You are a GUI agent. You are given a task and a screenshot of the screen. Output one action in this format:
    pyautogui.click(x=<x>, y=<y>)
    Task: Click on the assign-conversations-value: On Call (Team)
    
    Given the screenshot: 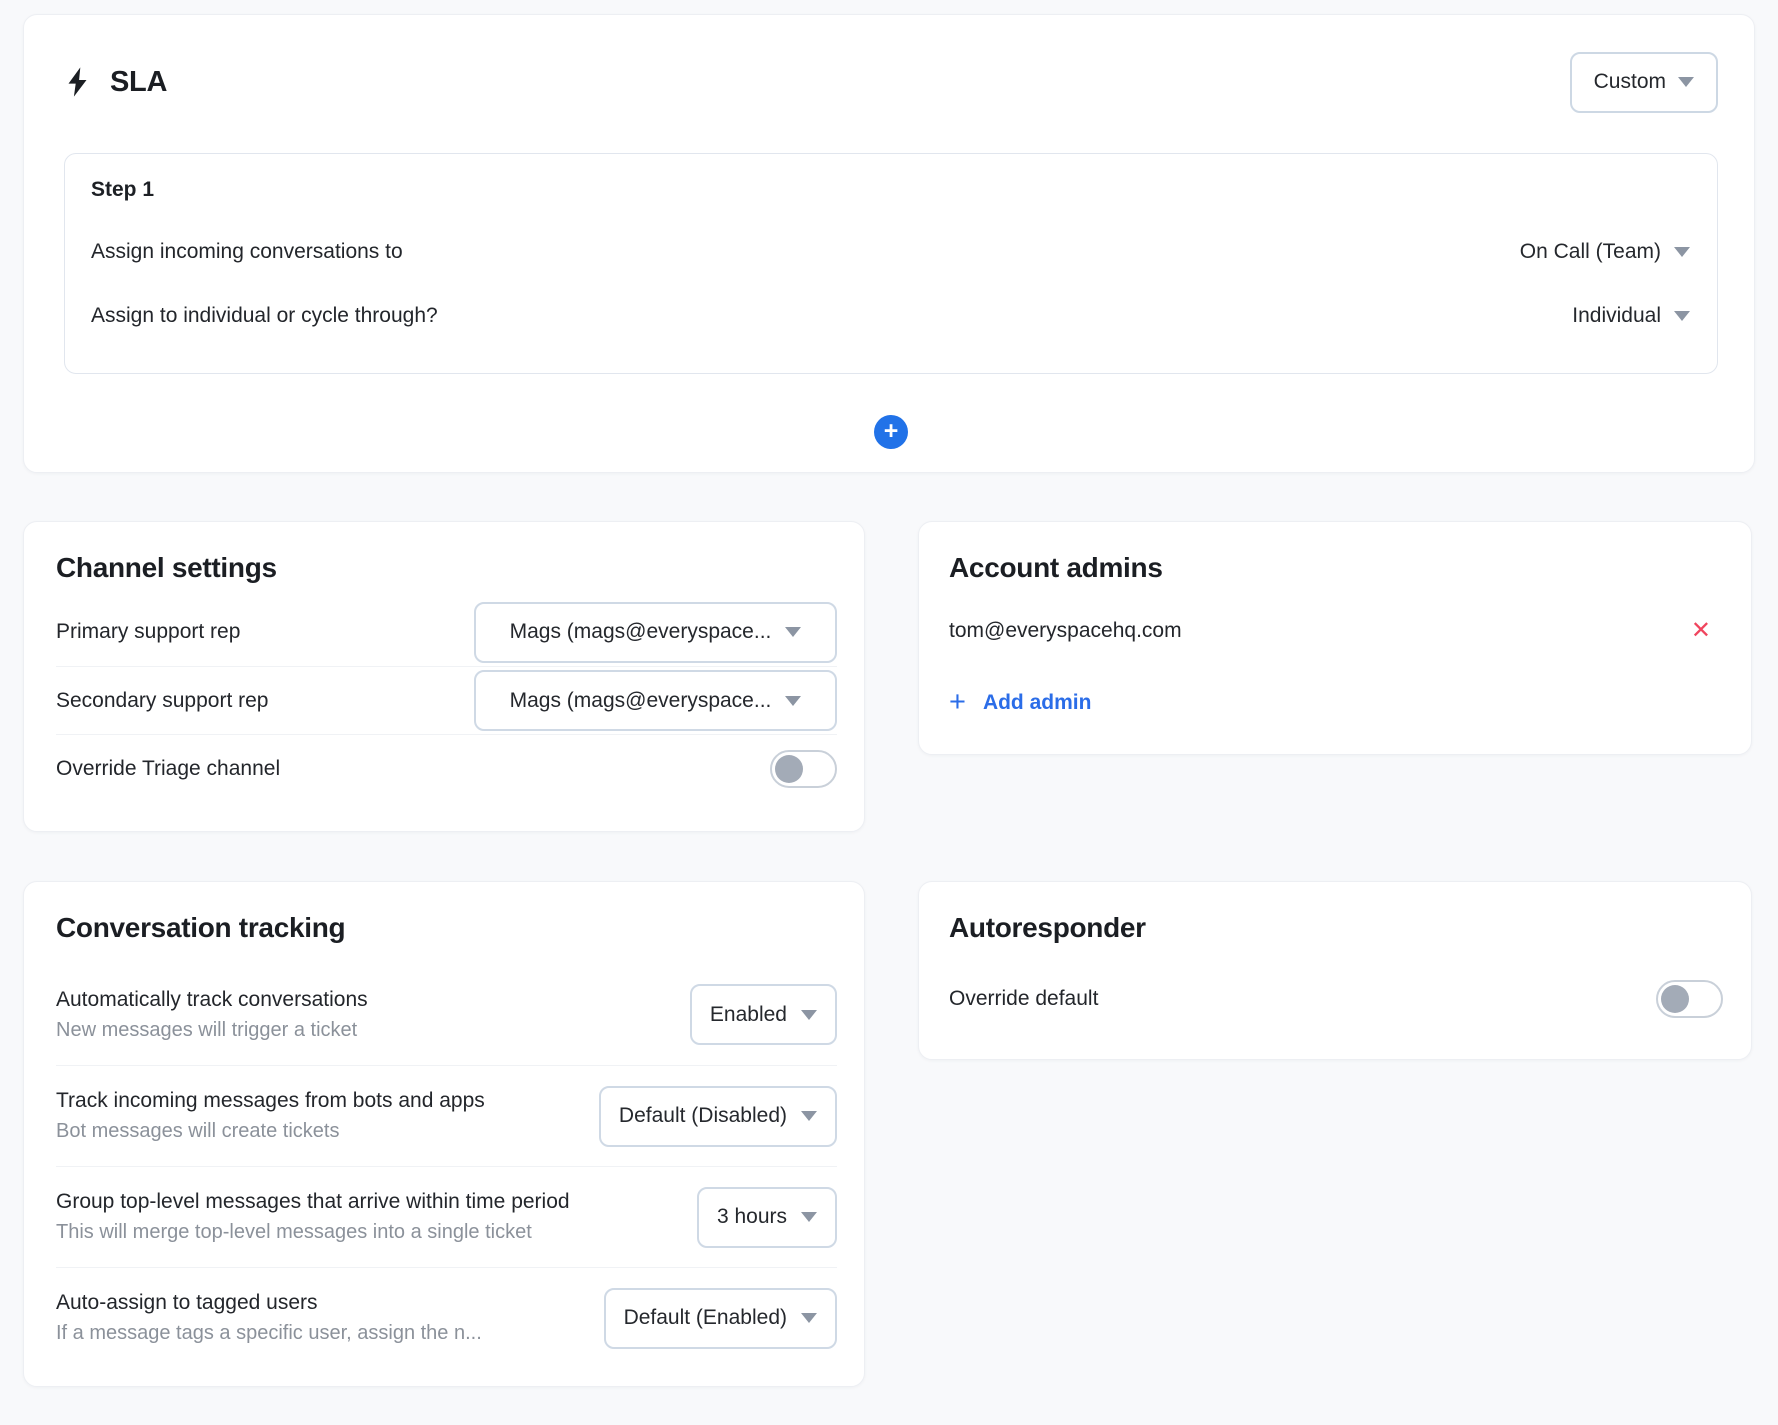 What is the action you would take?
    pyautogui.click(x=1590, y=251)
    